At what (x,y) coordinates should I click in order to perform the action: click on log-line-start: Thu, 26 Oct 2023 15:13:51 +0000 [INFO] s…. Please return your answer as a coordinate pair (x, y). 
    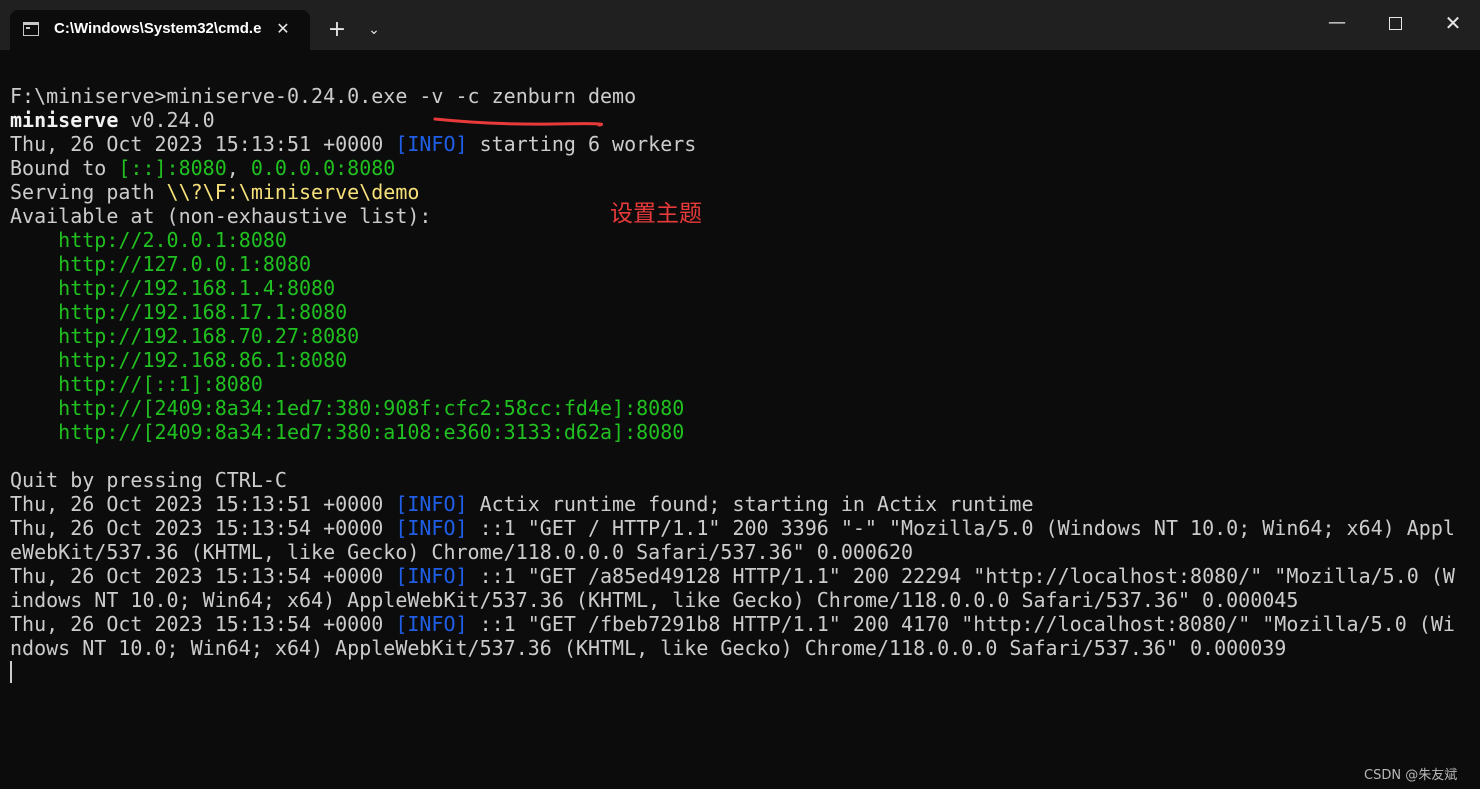
    Looking at the image, I should click on (740, 144).